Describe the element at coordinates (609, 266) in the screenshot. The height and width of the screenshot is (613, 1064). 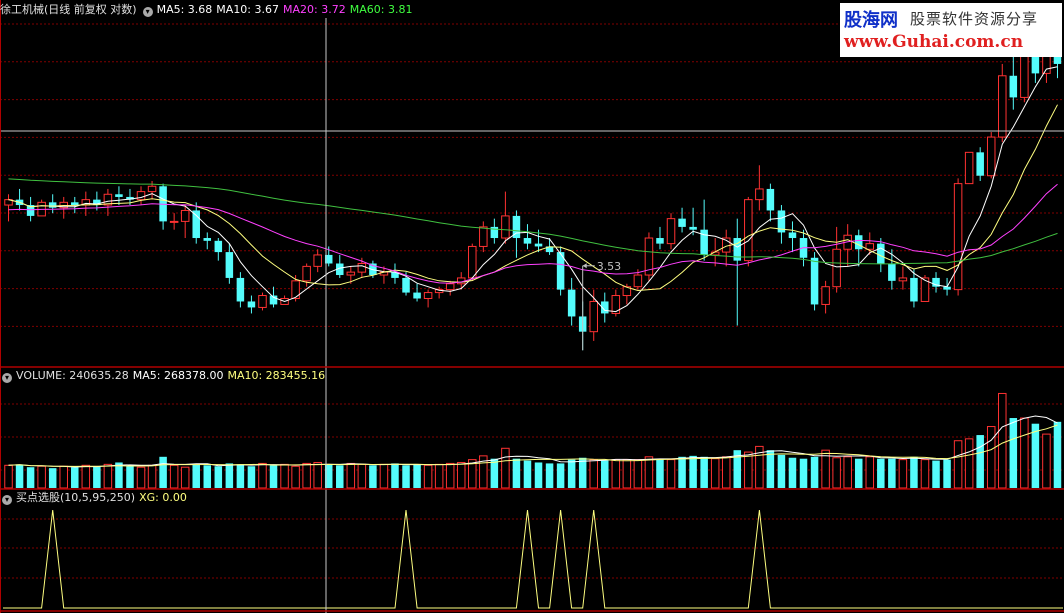
I see `low-price-label: 3.53` at that location.